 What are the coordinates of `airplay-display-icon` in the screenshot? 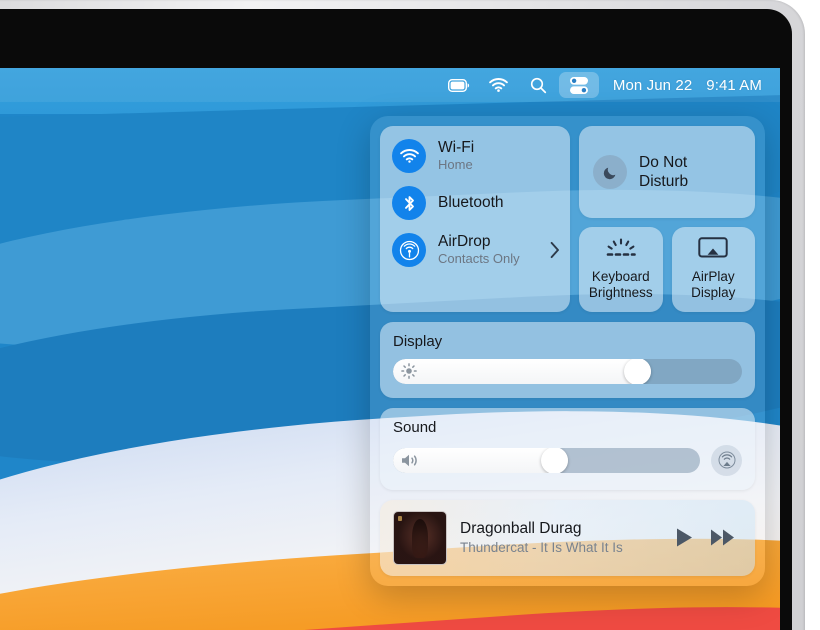 It's located at (713, 247).